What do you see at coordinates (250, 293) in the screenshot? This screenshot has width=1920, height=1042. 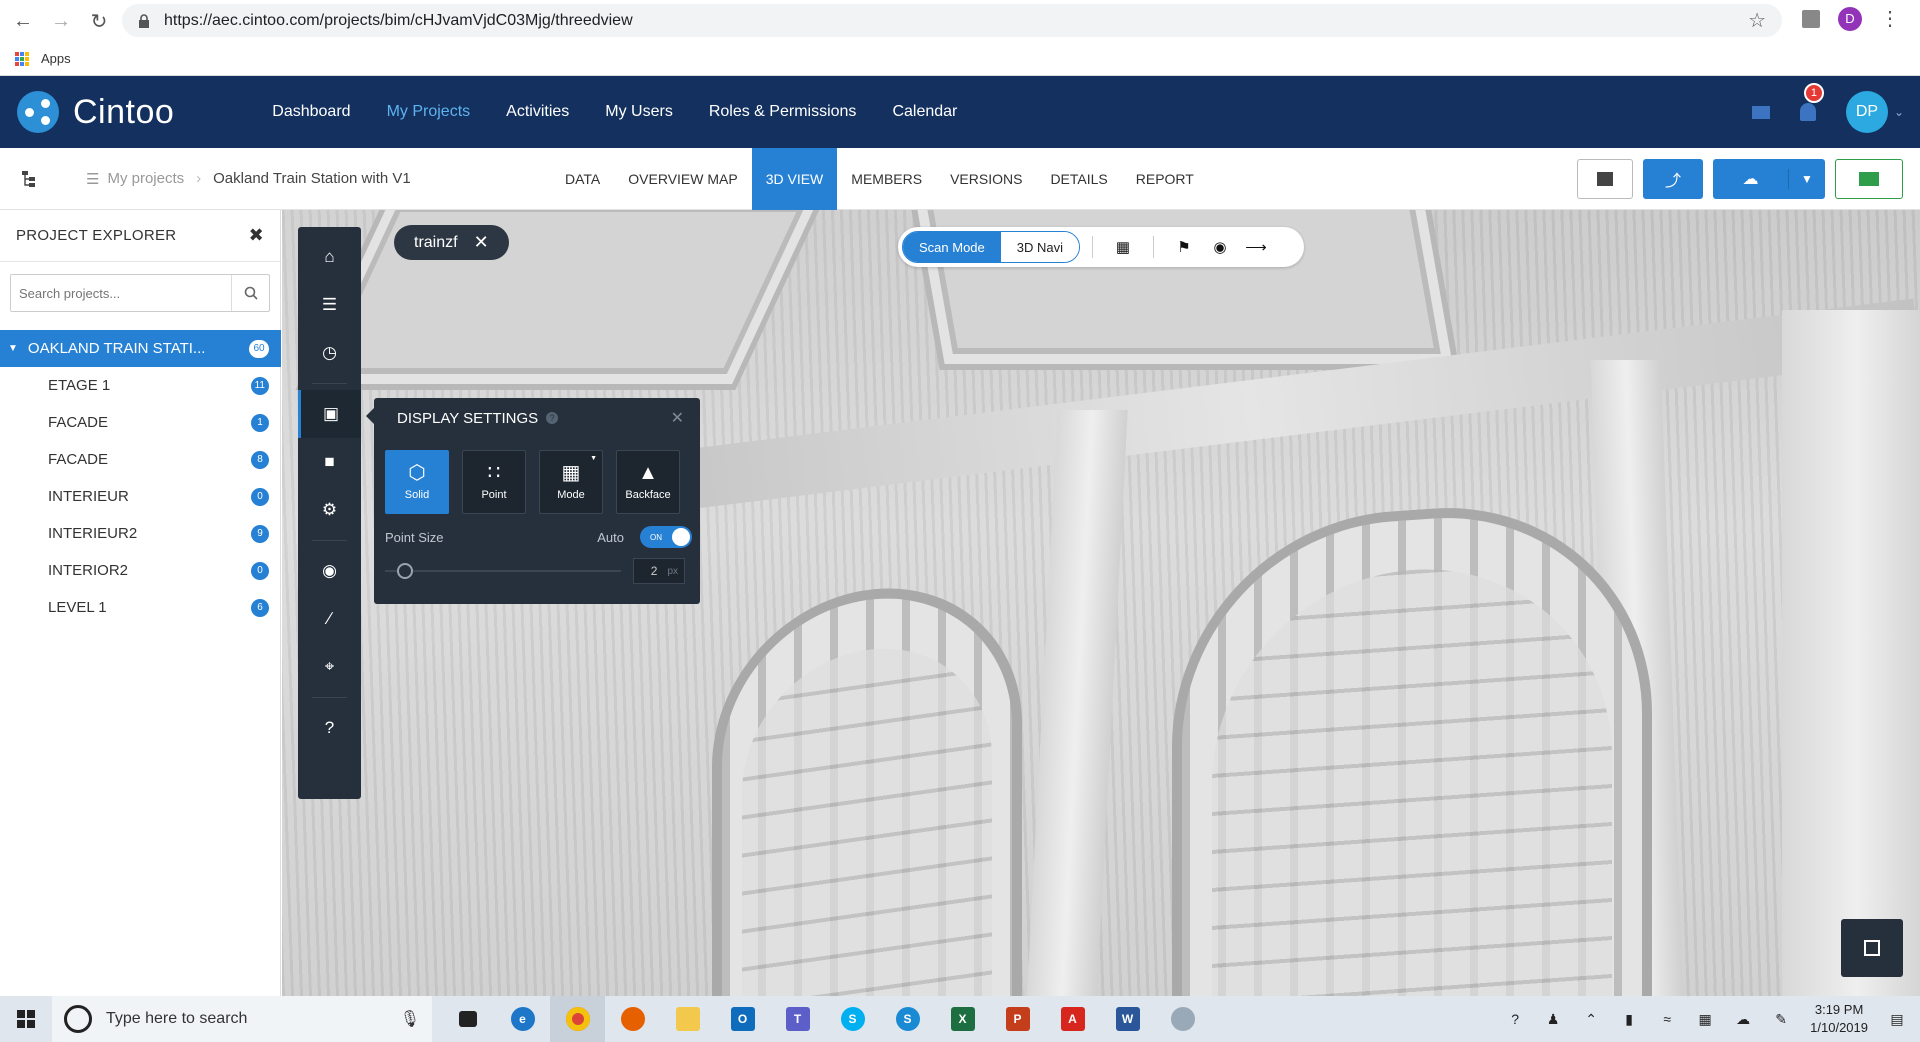 I see `search-icon` at bounding box center [250, 293].